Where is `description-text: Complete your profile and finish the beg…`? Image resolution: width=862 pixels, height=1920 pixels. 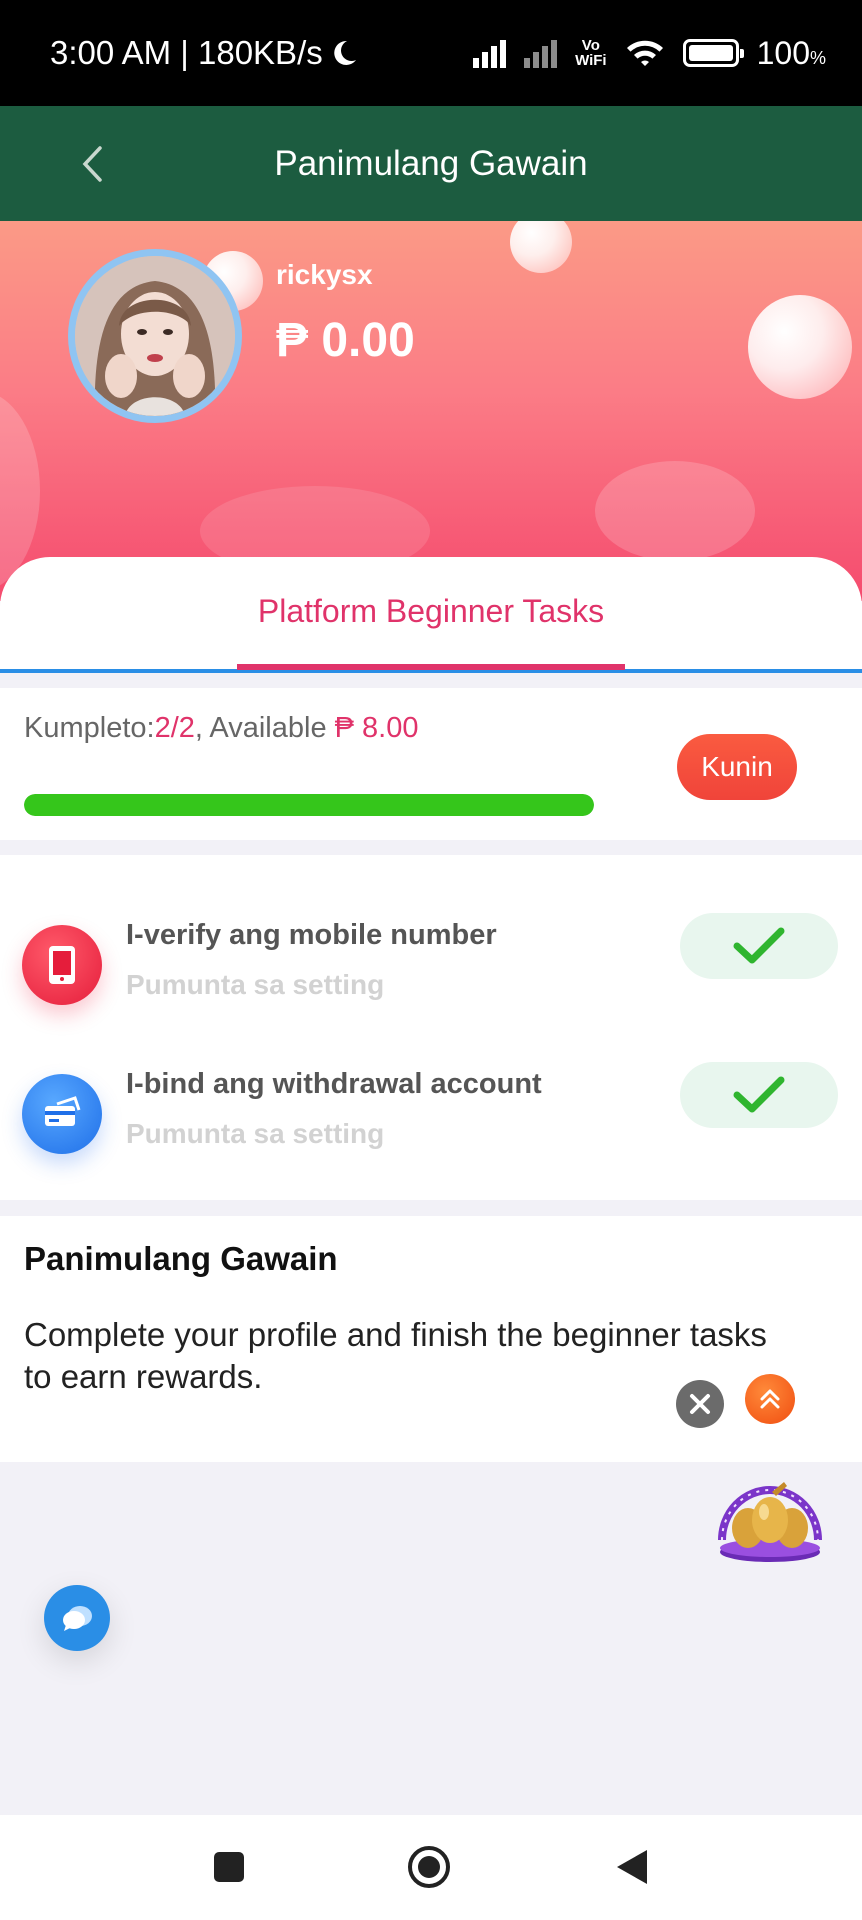
description-text: Complete your profile and finish the beg… is located at coordinates (395, 1355).